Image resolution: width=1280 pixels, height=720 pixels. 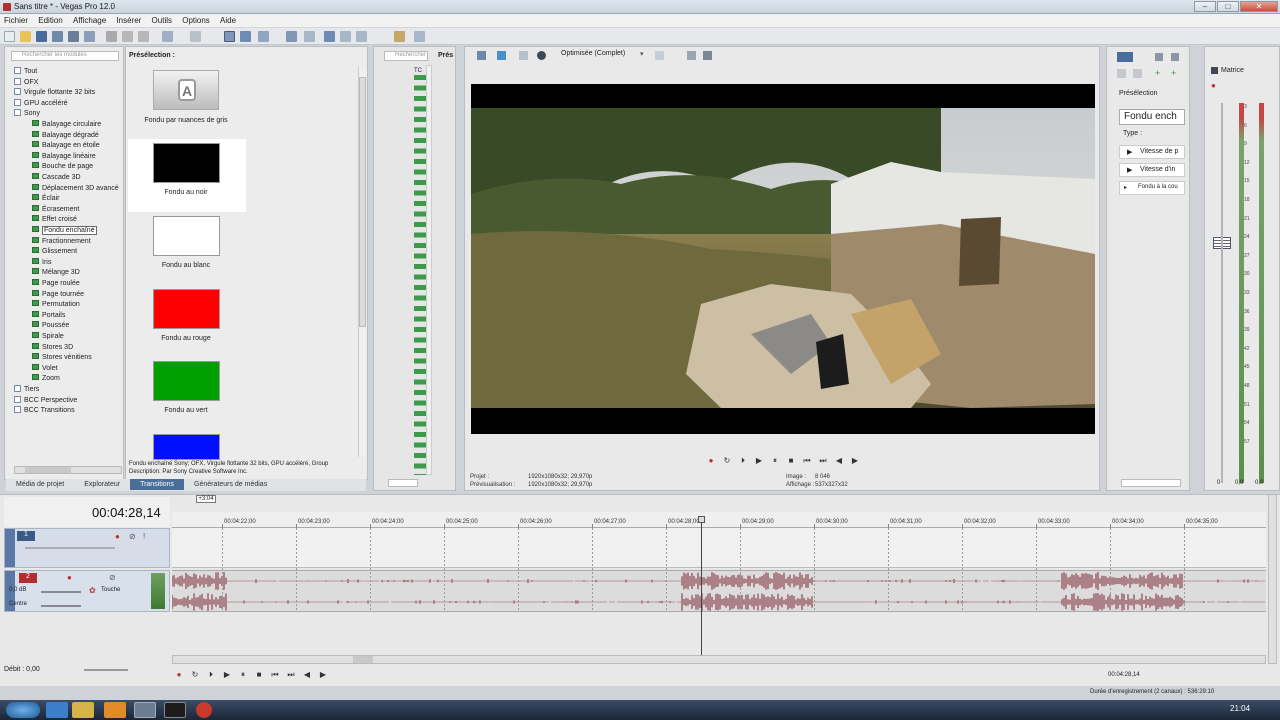 What do you see at coordinates (26, 81) in the screenshot?
I see `tree-item-category: OFX` at bounding box center [26, 81].